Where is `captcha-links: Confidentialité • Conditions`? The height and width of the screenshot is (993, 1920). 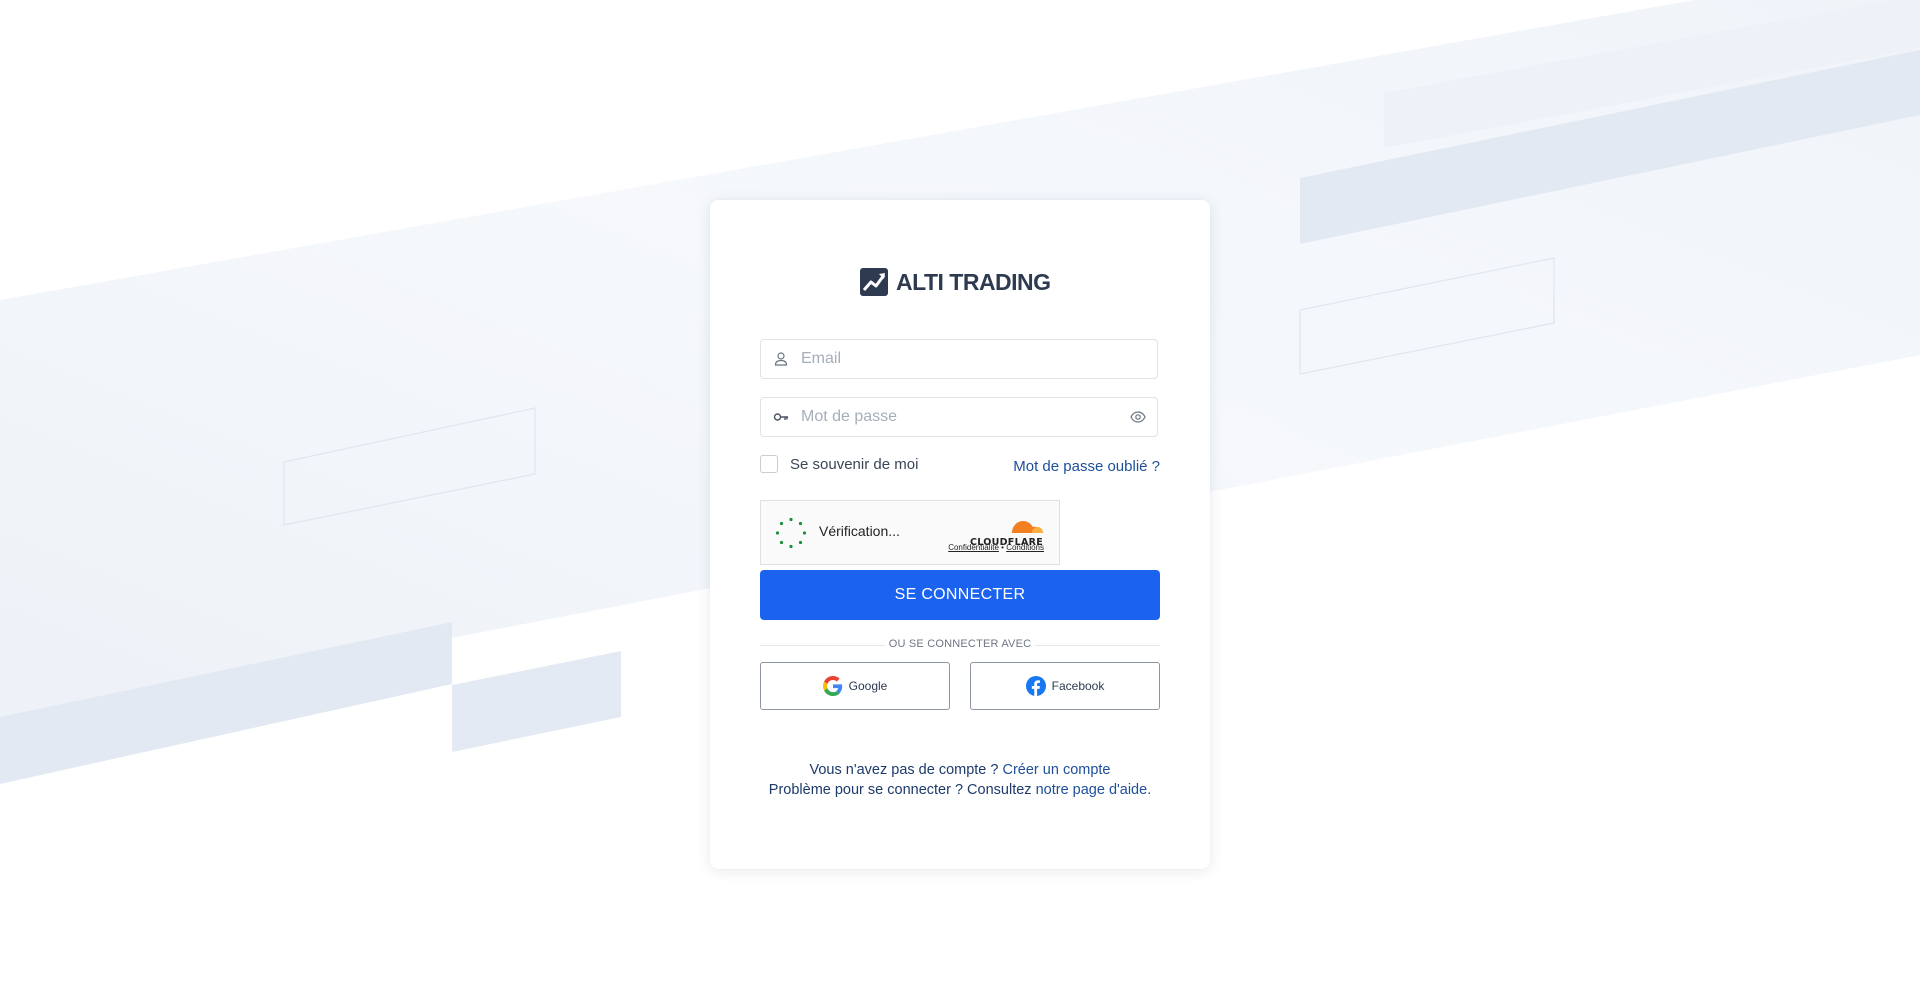
captcha-links: Confidentialité • Conditions is located at coordinates (996, 547).